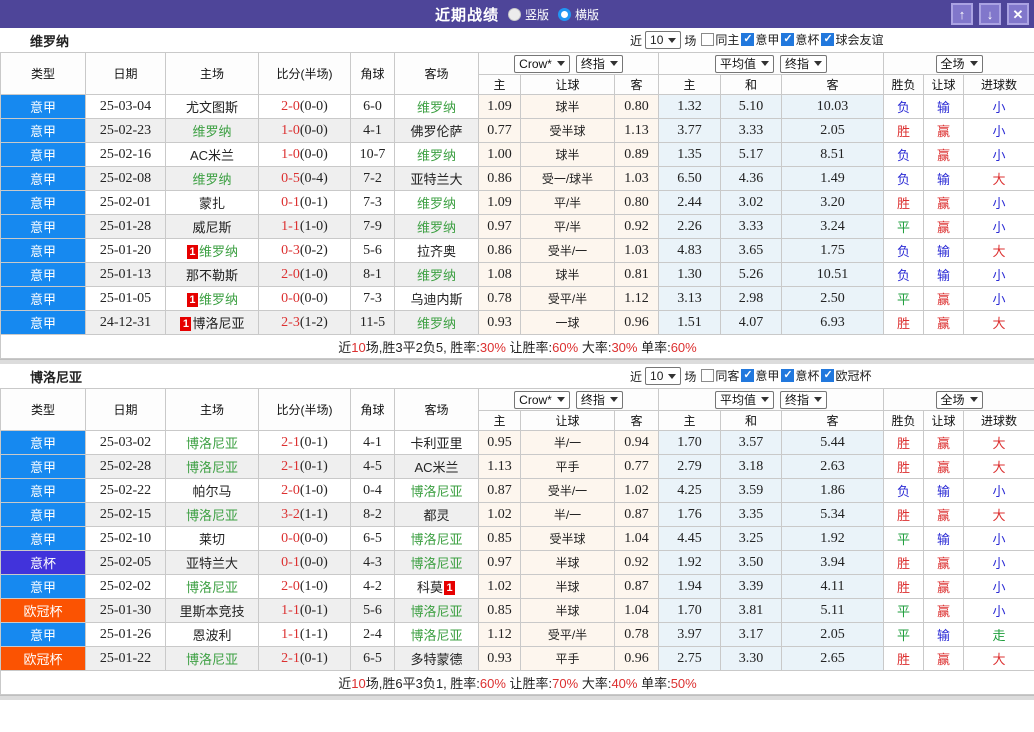 This screenshot has height=732, width=1034. Describe the element at coordinates (212, 106) in the screenshot. I see `home-team-cell: 尤文图斯` at that location.